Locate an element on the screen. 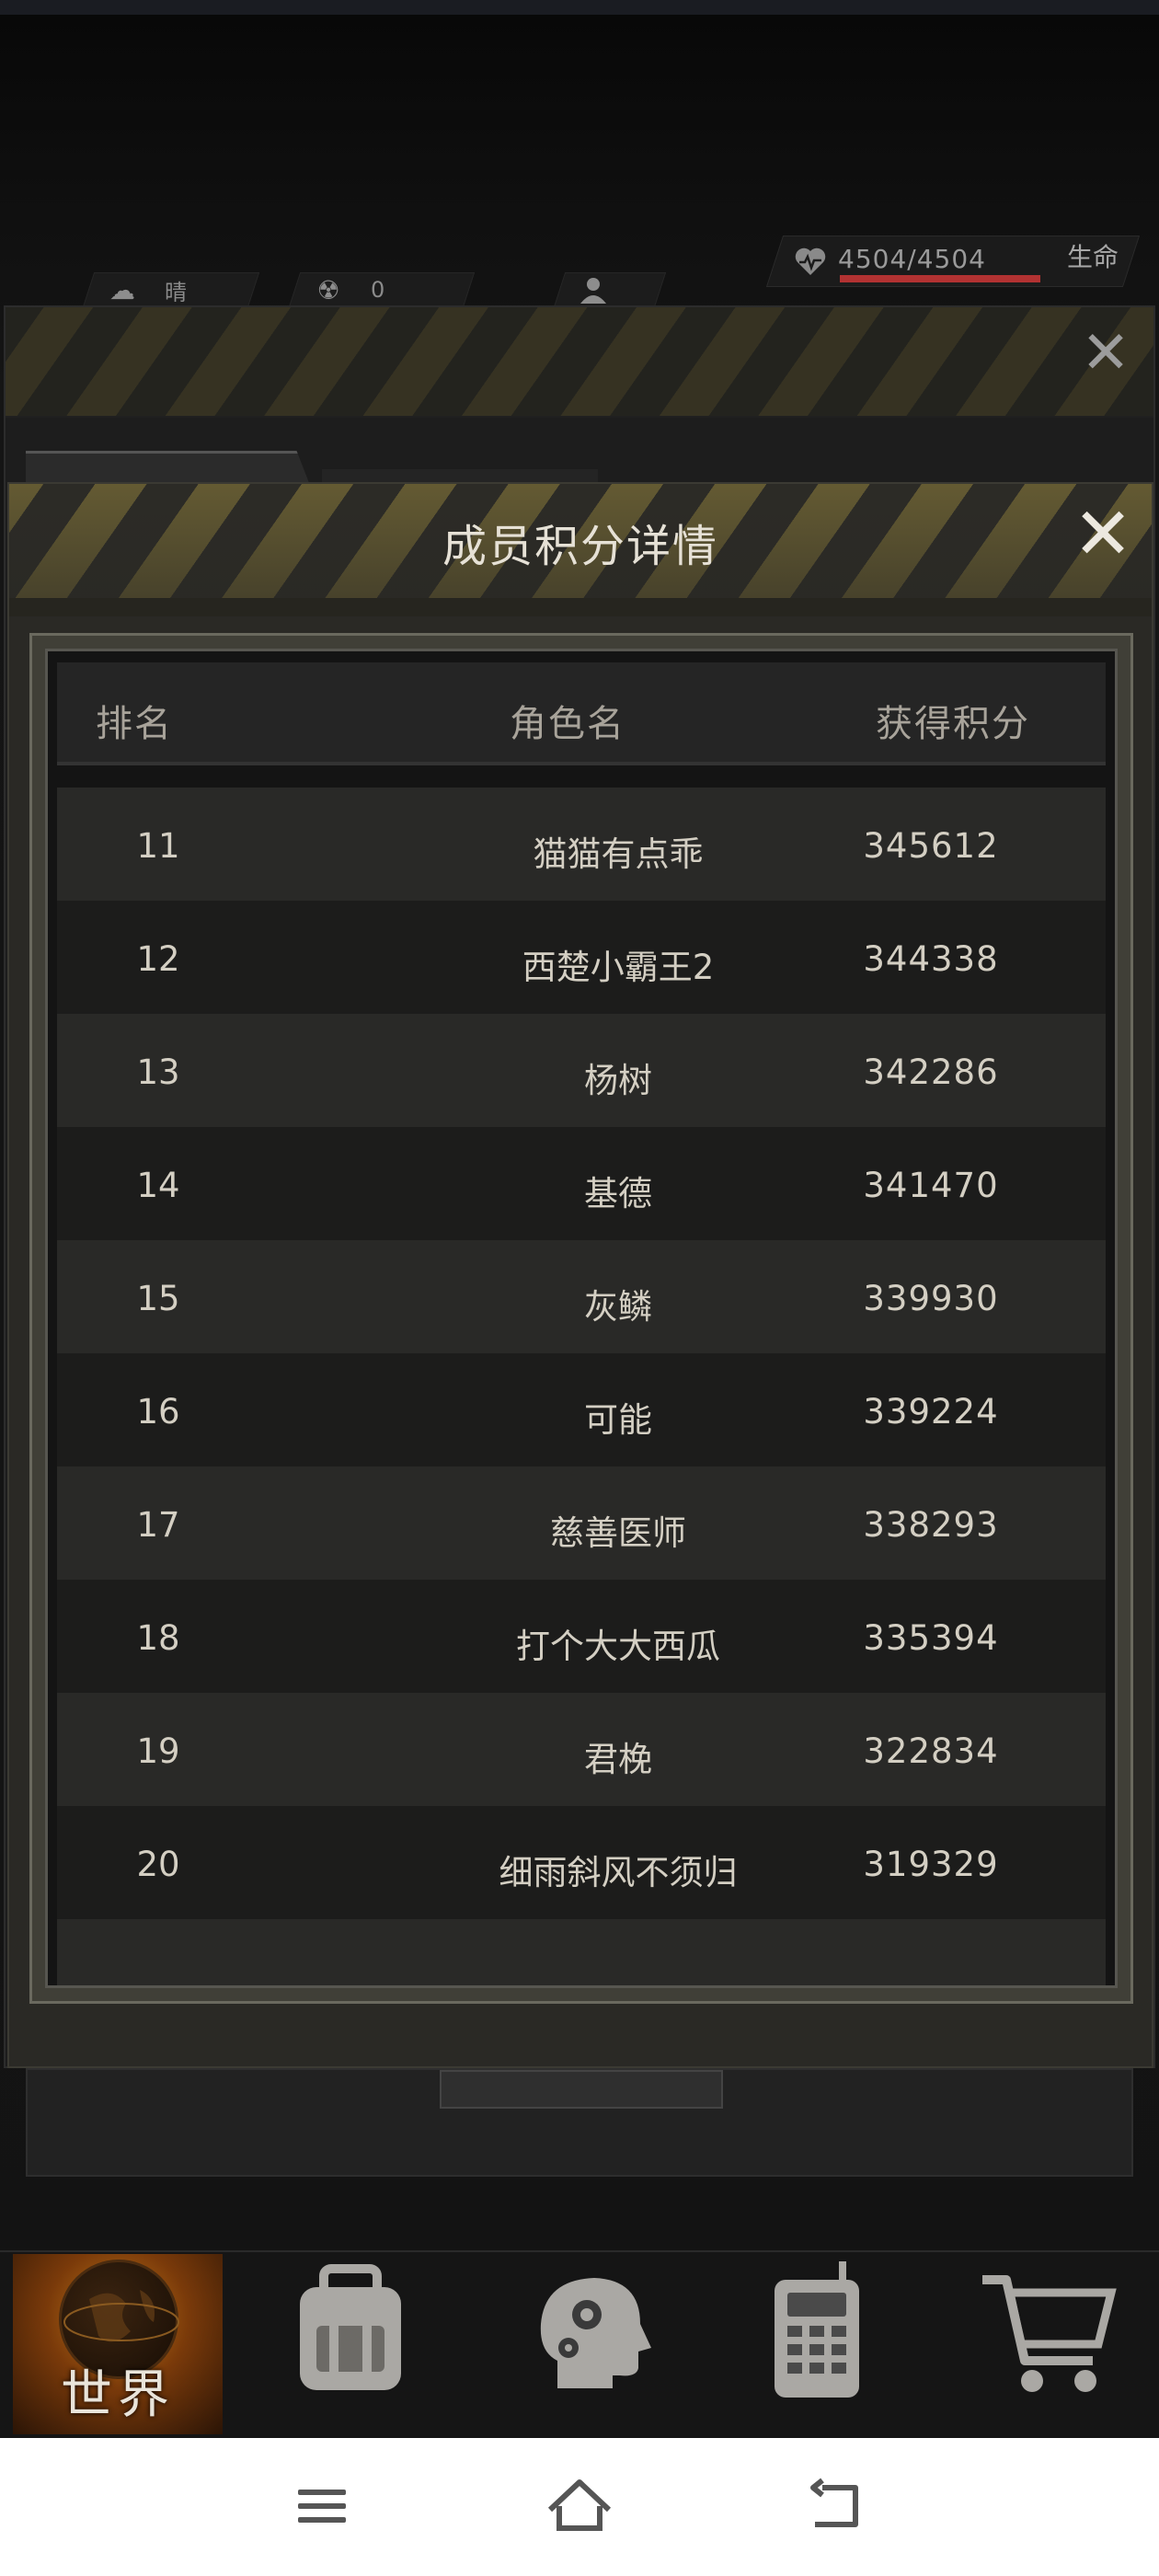 Image resolution: width=1159 pixels, height=2576 pixels. rank-cell: 15 is located at coordinates (158, 1298).